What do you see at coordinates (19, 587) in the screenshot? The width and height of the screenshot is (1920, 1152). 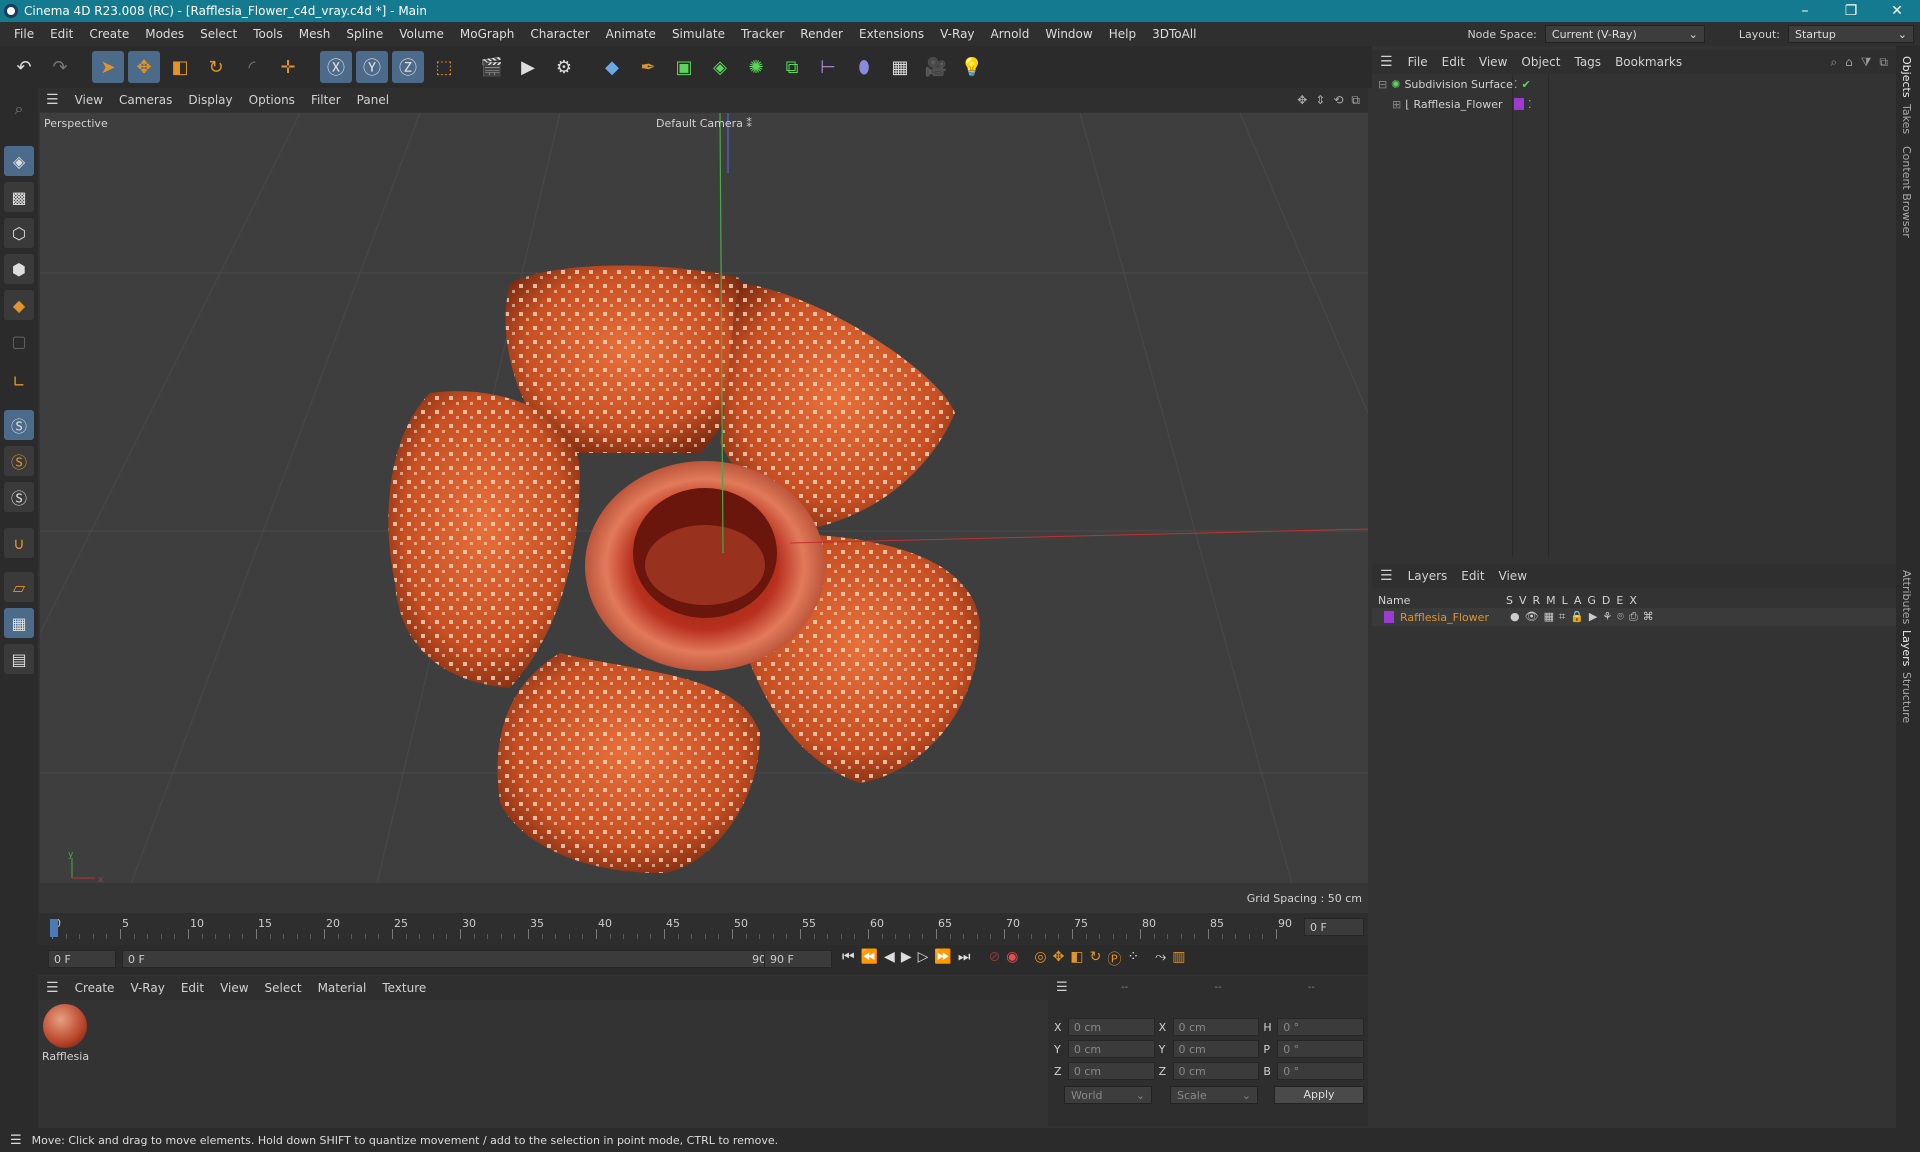 I see `workplane-button: ▱` at bounding box center [19, 587].